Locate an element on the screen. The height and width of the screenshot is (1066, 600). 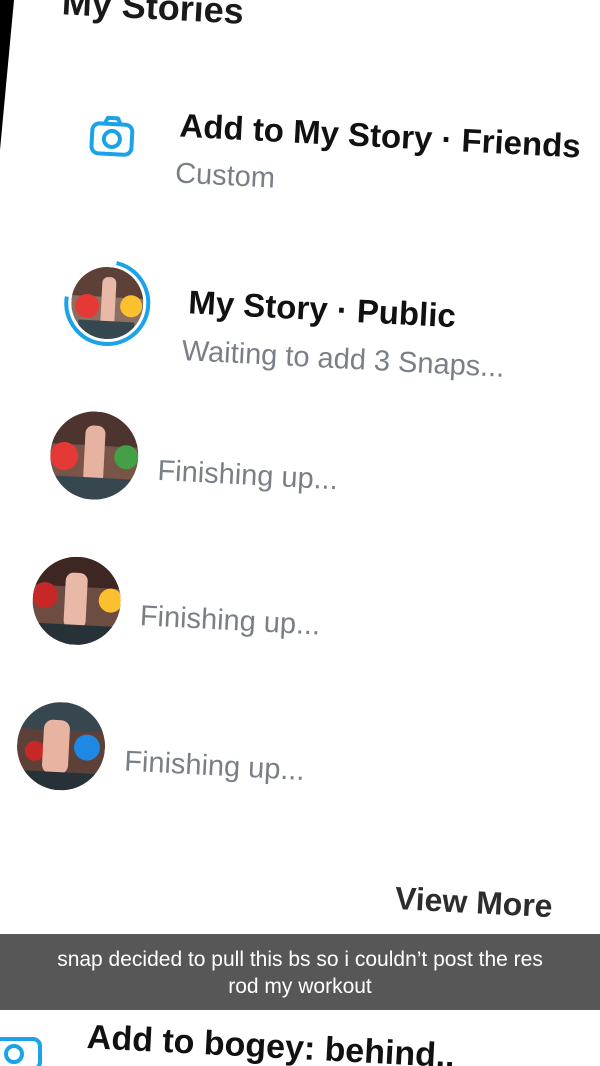
section-title: My Stories is located at coordinates (152, 16).